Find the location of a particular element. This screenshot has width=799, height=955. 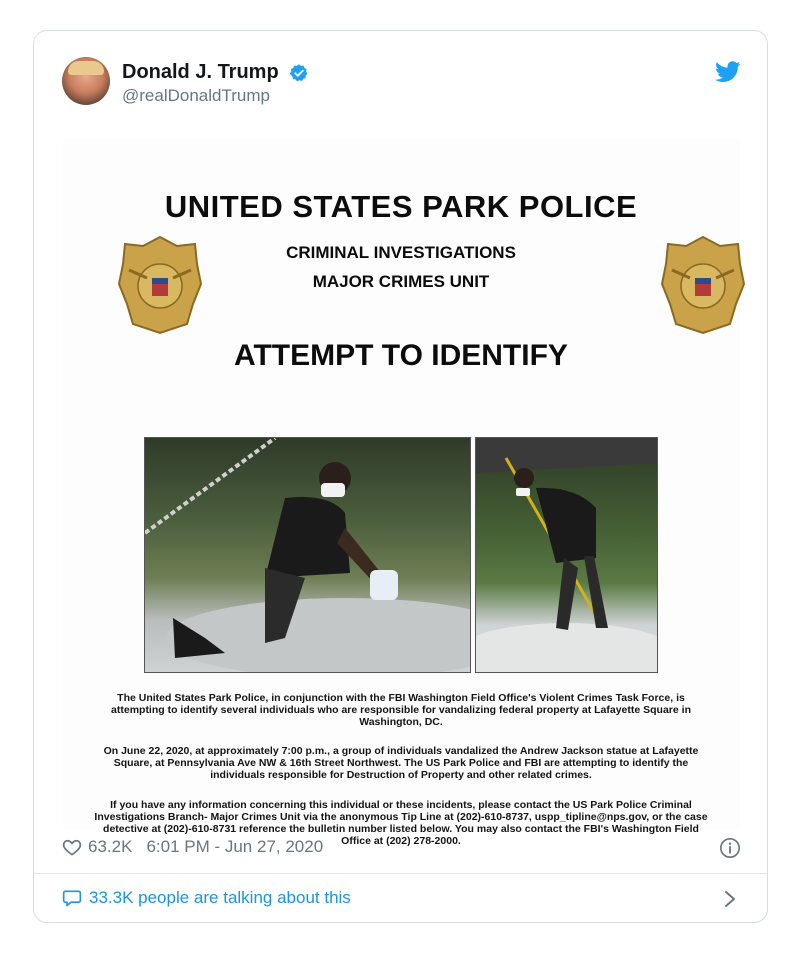

conversation-link: 33.3K people are talking about this is located at coordinates (206, 898).